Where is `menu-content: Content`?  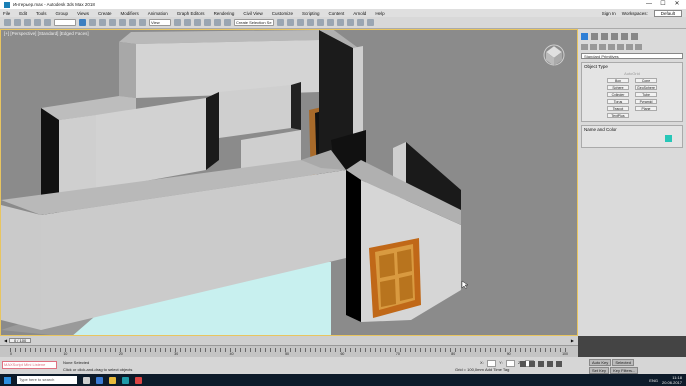
menu-content: Content is located at coordinates (337, 13).